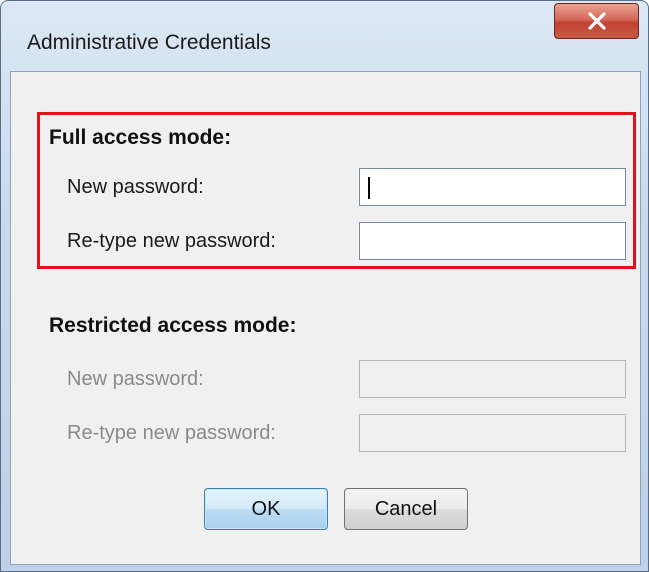  What do you see at coordinates (492, 241) in the screenshot?
I see `full-retype-password-field` at bounding box center [492, 241].